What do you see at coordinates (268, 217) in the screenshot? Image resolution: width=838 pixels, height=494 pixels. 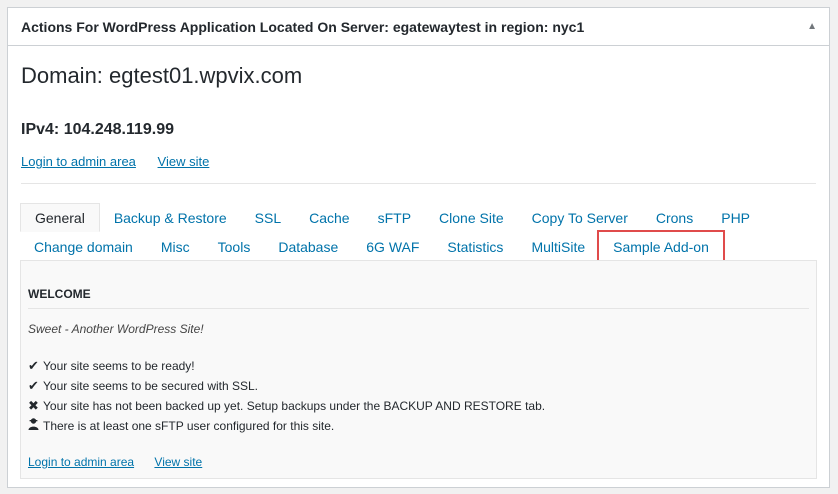 I see `tab-ssl: SSL` at bounding box center [268, 217].